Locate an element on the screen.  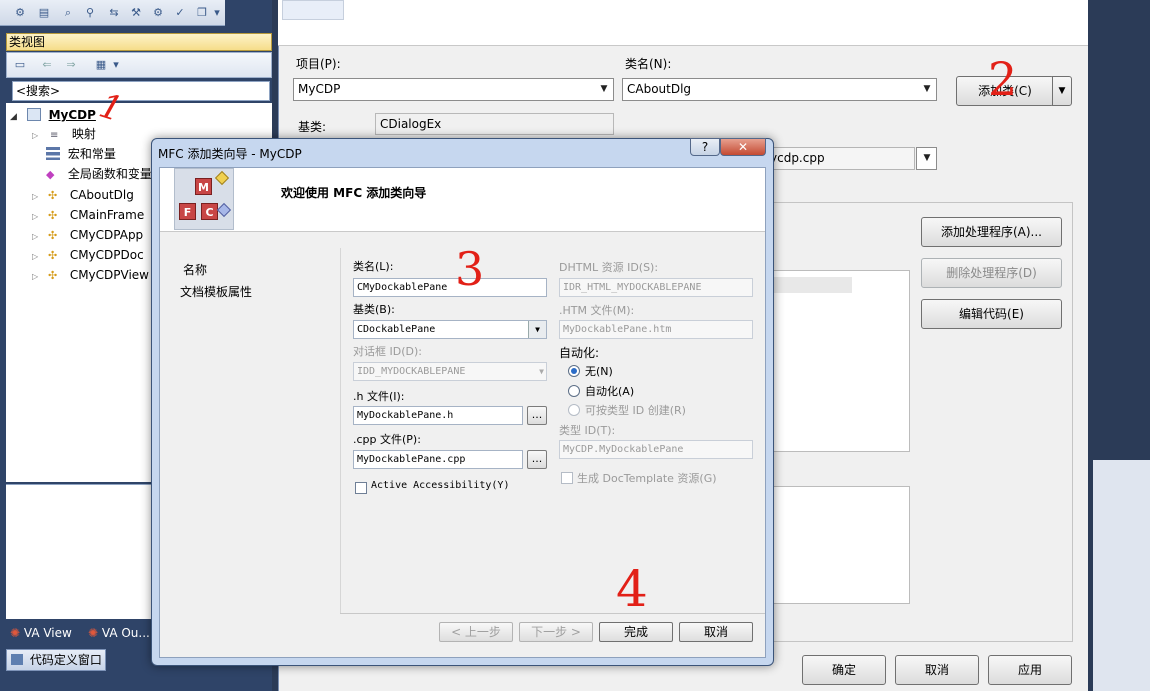
annotation-3: 3 is located at coordinates (470, 269).